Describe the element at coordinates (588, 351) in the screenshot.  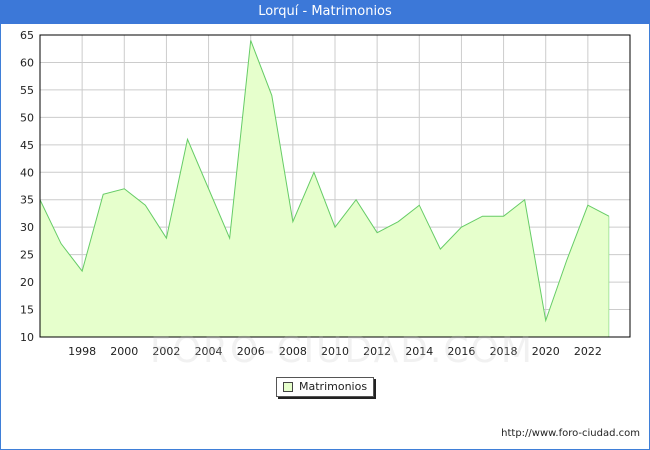
I see `x-tick-label: 2022` at that location.